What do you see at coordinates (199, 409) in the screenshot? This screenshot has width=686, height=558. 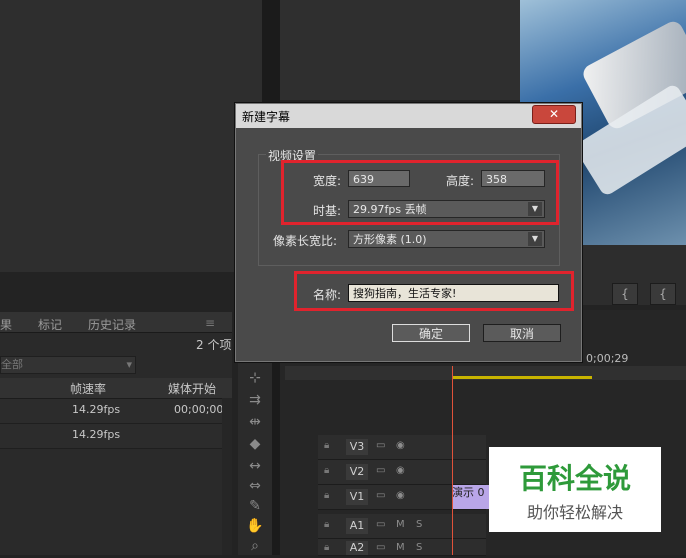 I see `start-cell: 00;00;00` at bounding box center [199, 409].